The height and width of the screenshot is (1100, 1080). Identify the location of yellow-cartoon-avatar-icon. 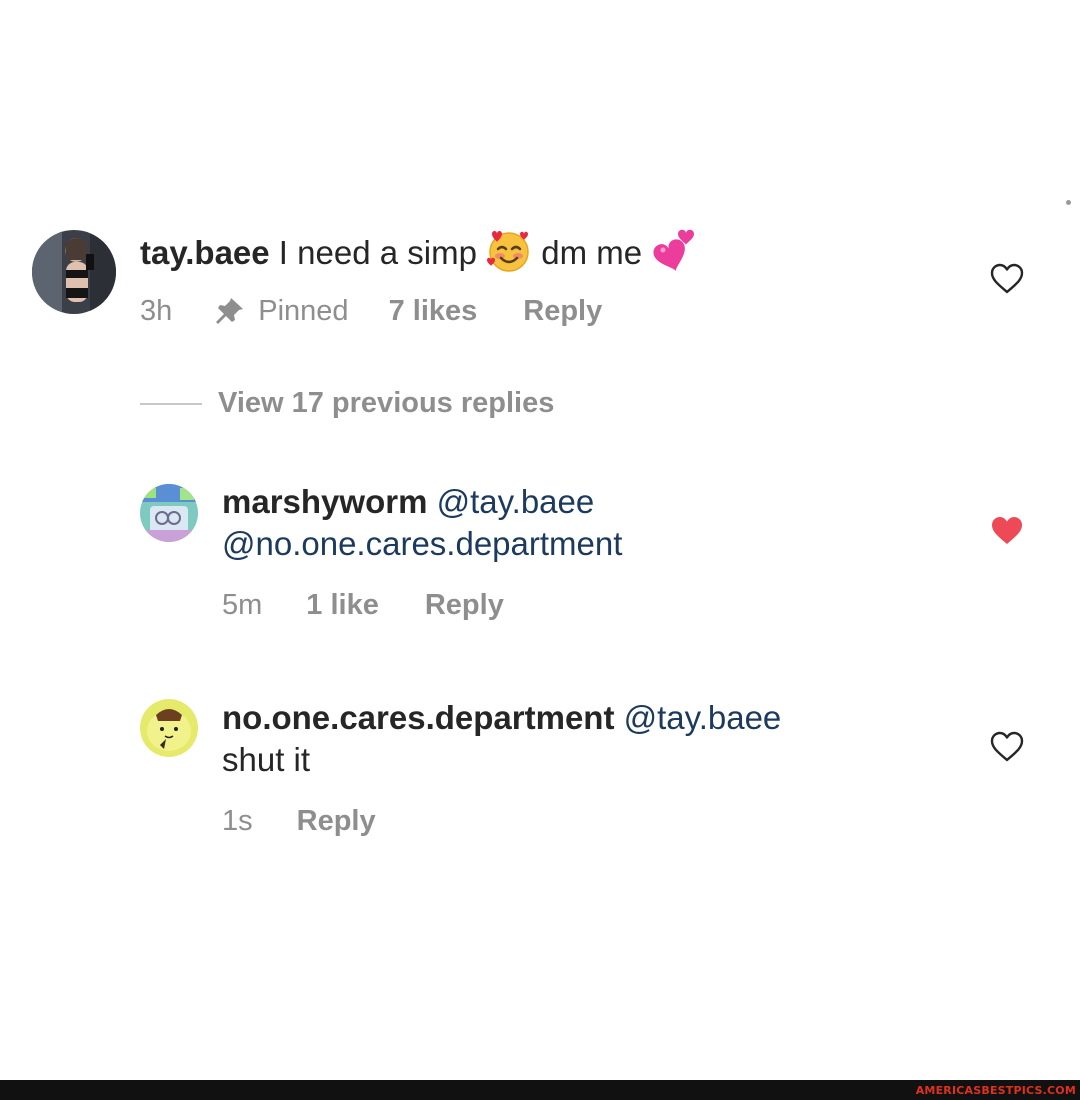
(169, 728).